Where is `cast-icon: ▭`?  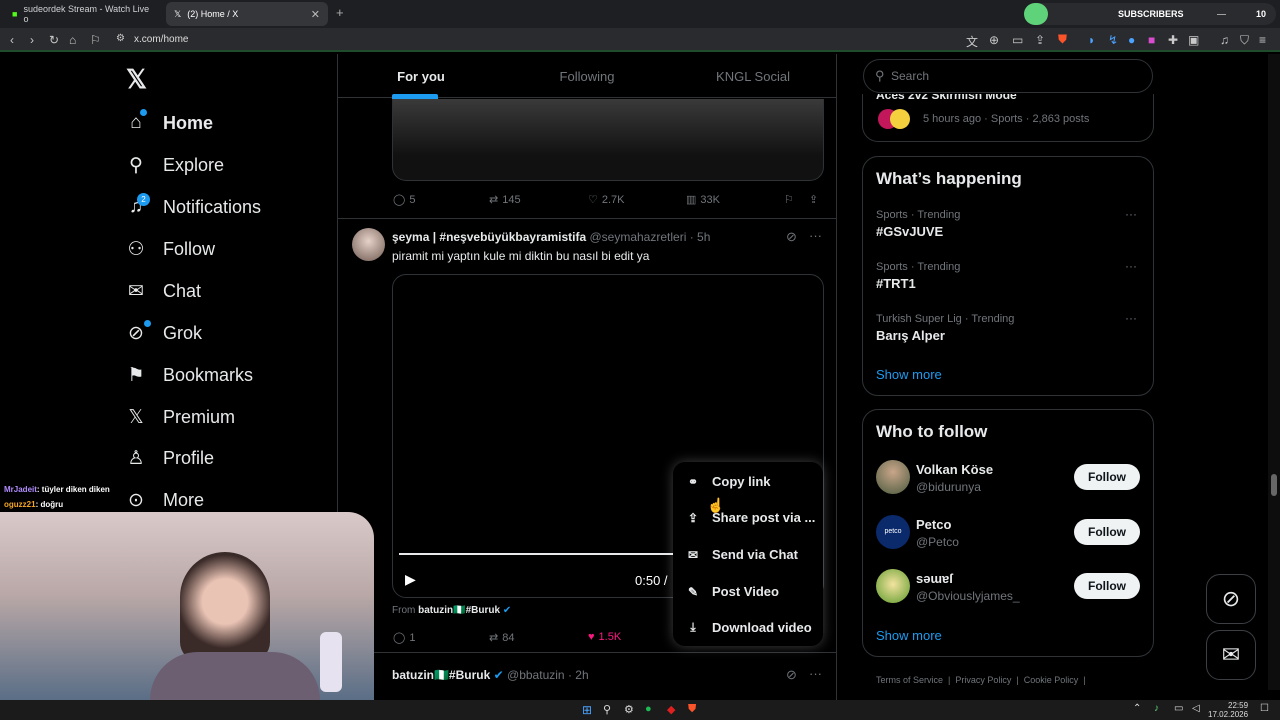
cast-icon: ▭ is located at coordinates (1017, 40).